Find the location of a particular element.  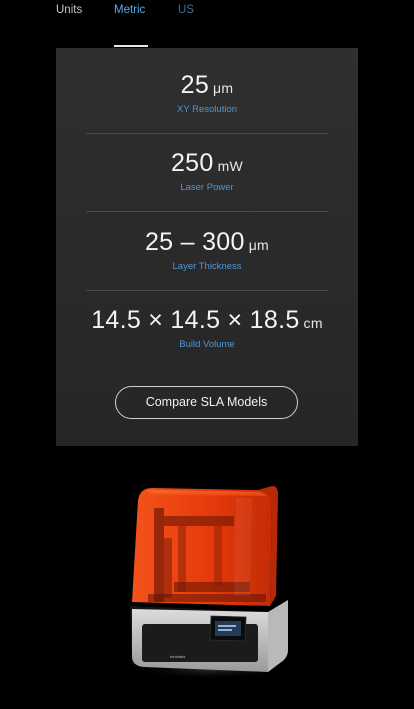

spec-value: 25 is located at coordinates (195, 85).